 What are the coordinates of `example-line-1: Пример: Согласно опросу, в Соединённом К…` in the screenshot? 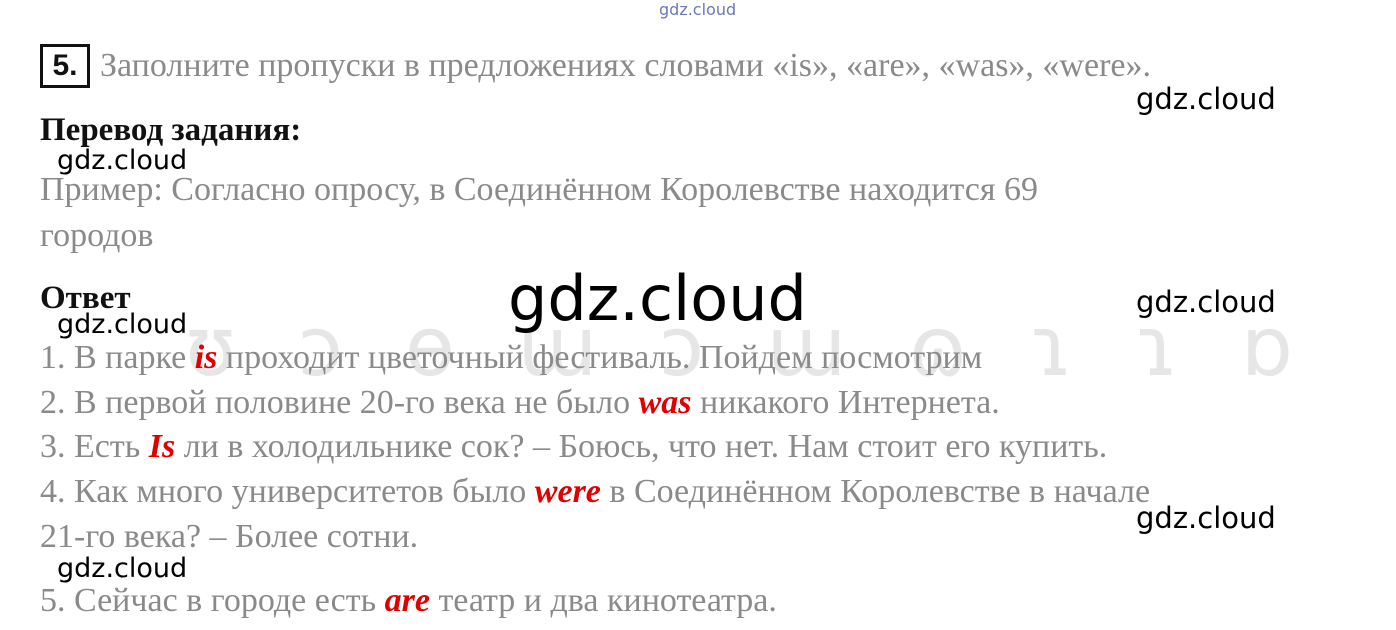 It's located at (539, 189).